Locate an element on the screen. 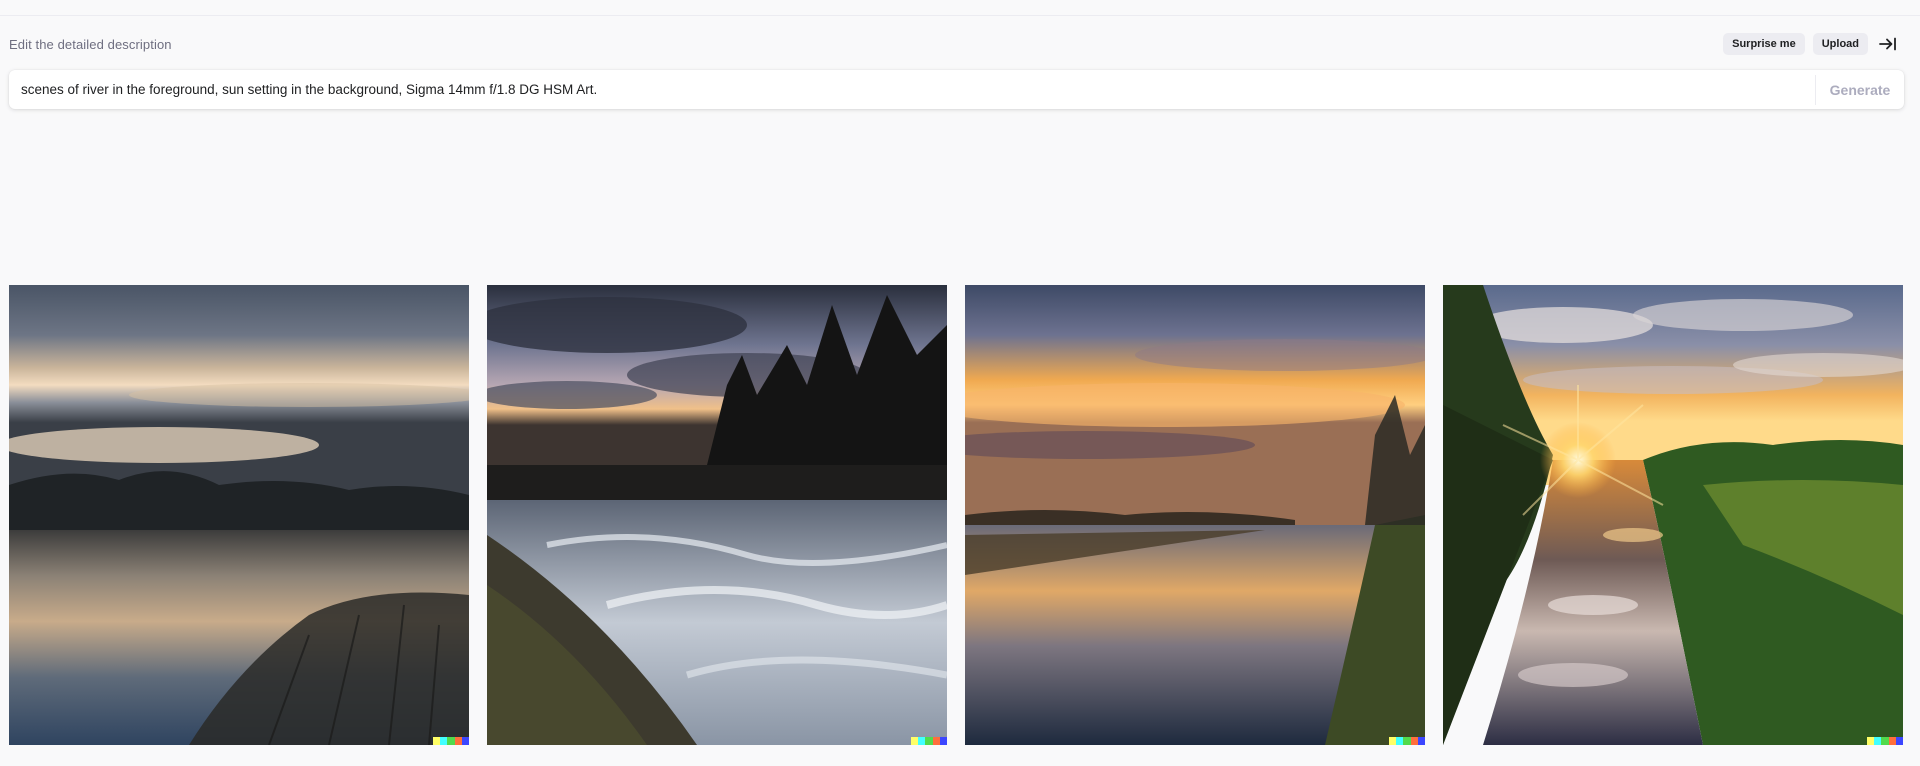 The width and height of the screenshot is (1920, 766). prompt-panel-label: Edit the detailed description is located at coordinates (90, 44).